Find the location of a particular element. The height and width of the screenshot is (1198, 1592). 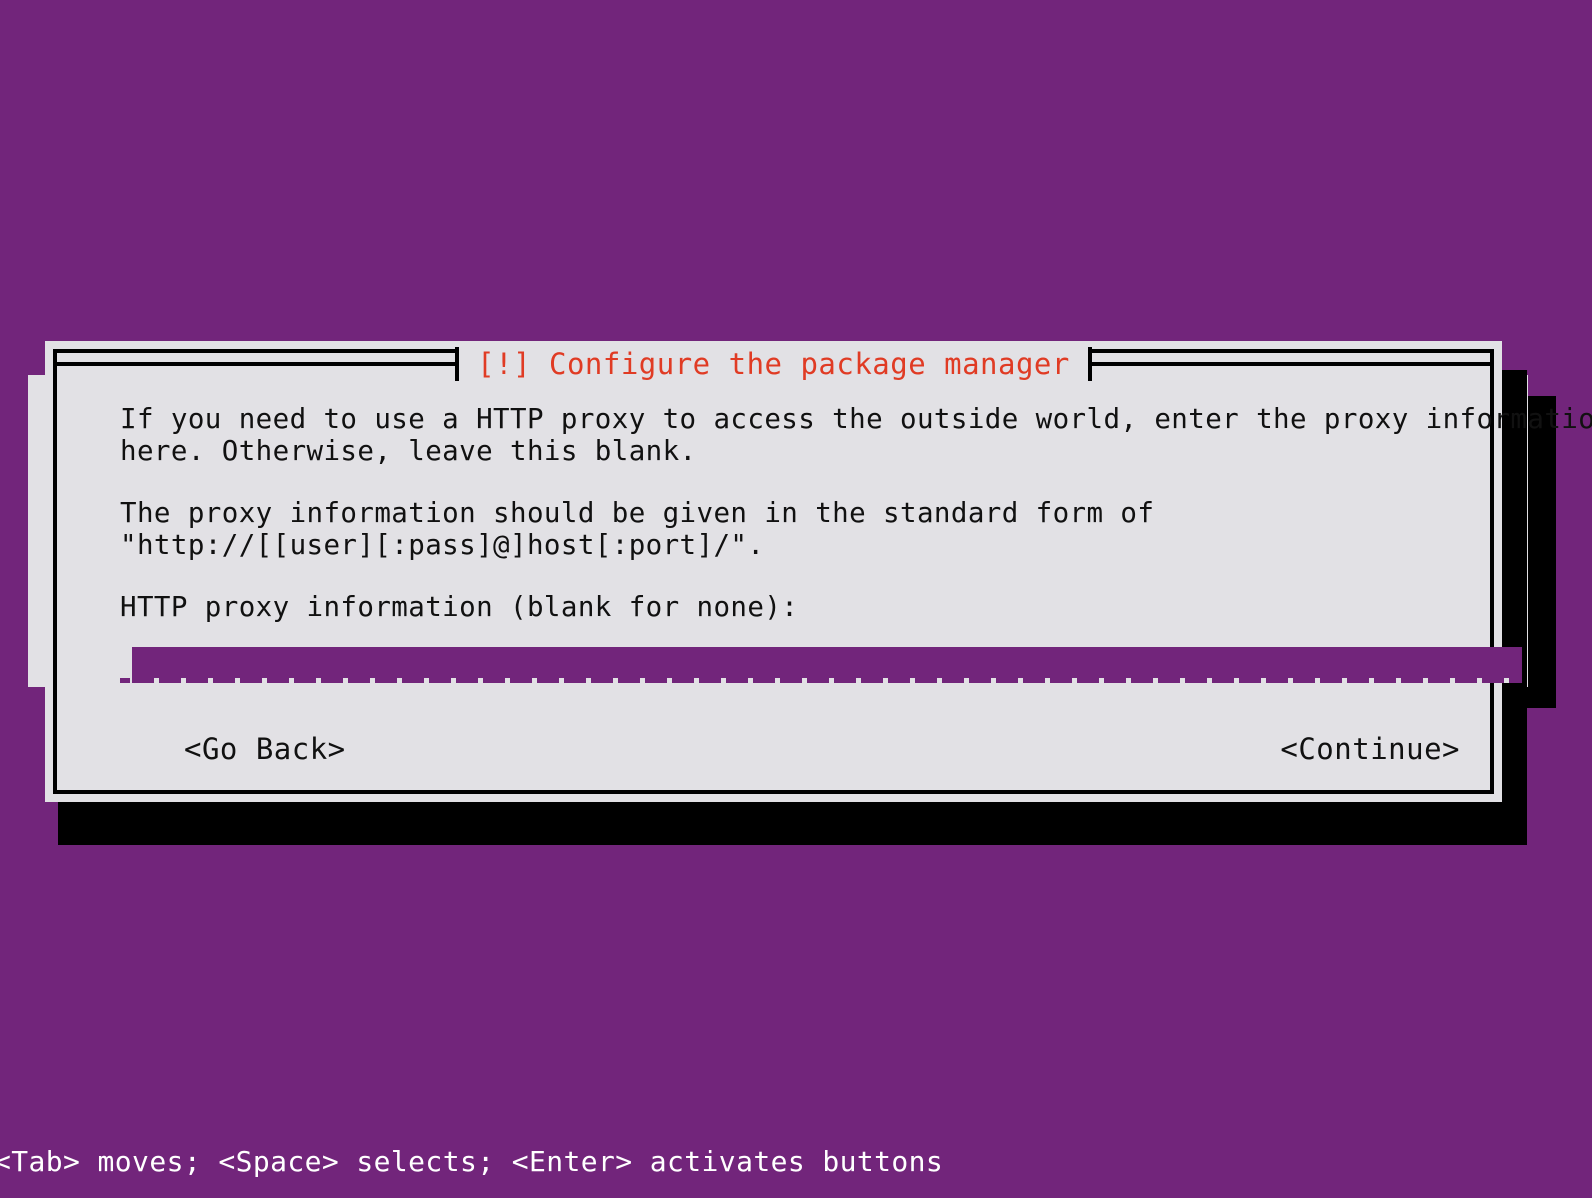

dialog-shadow-bottom is located at coordinates (792, 823).